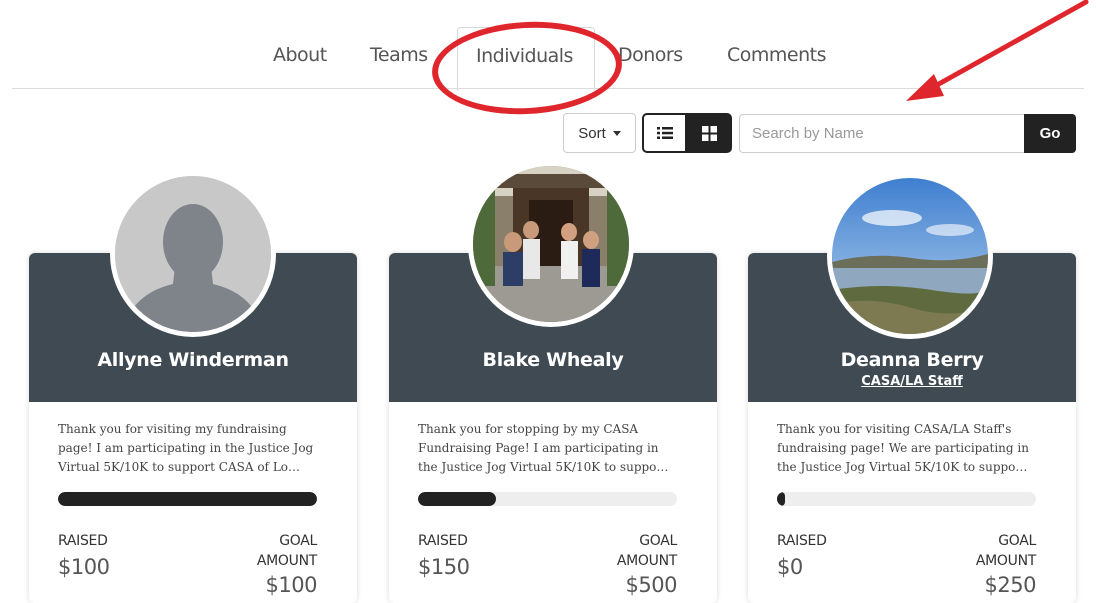 The width and height of the screenshot is (1096, 603). What do you see at coordinates (997, 50) in the screenshot?
I see `red-arrow-annotation` at bounding box center [997, 50].